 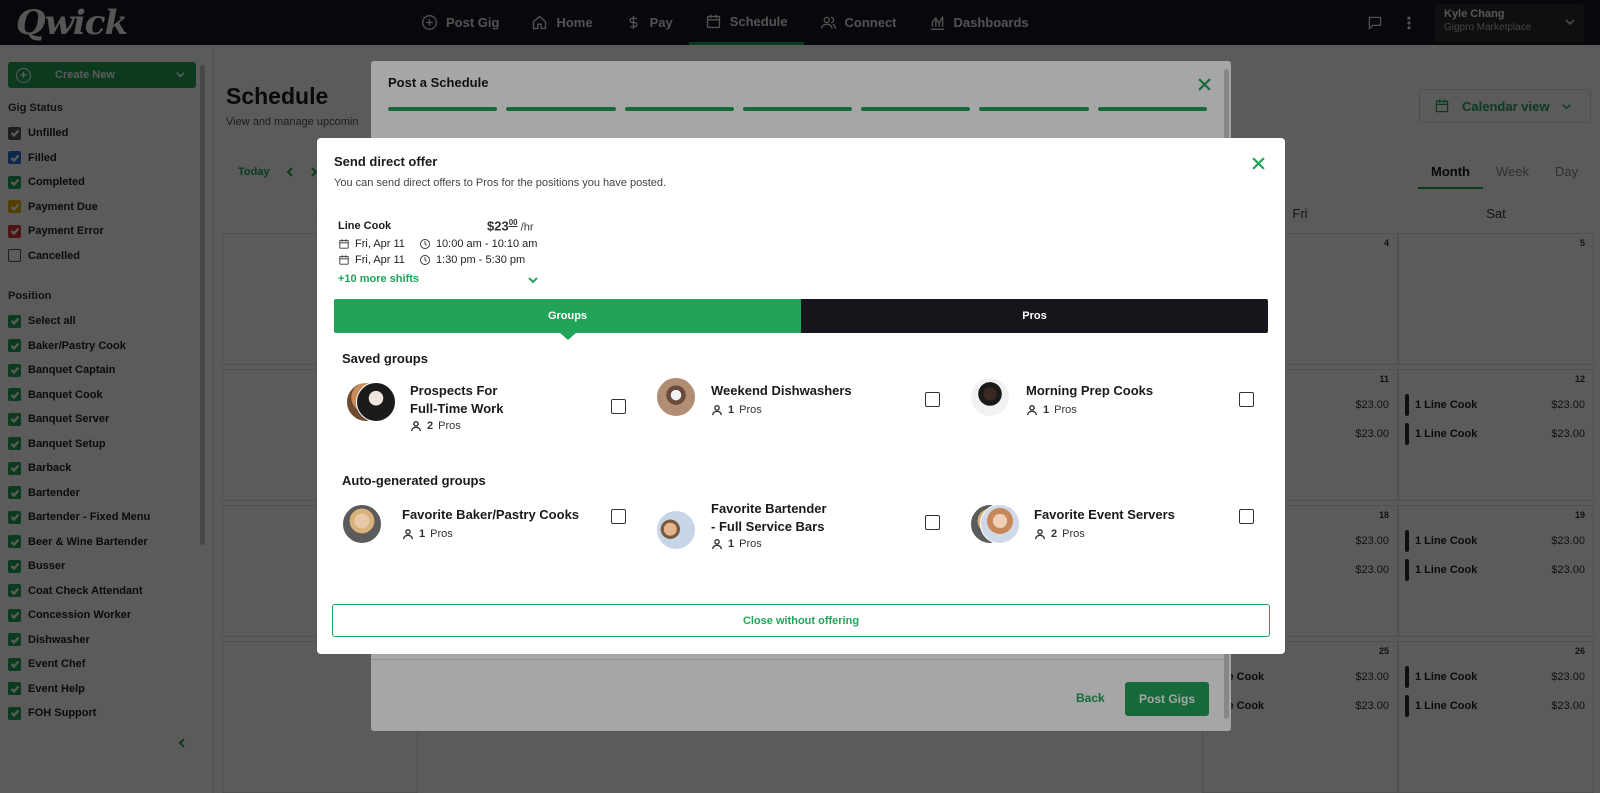 I want to click on group-name-line: Full-Time Work, so click(x=457, y=408).